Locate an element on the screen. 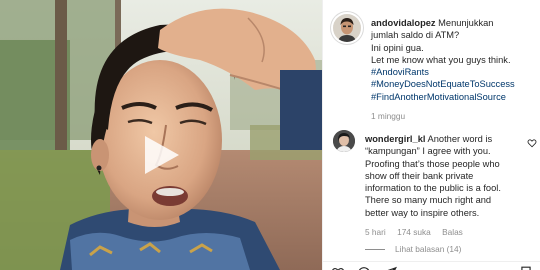 The height and width of the screenshot is (270, 540). view-replies-button: Lihat balasan (14) is located at coordinates (413, 249).